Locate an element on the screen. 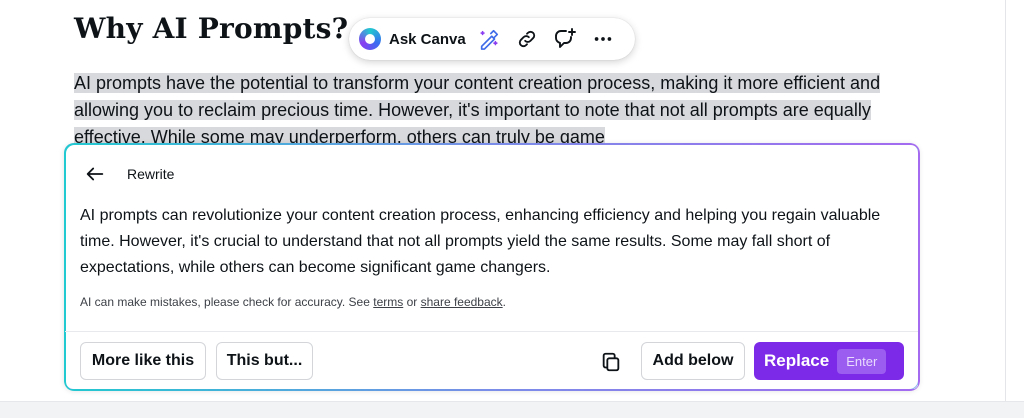  magic-write-icon is located at coordinates (489, 39).